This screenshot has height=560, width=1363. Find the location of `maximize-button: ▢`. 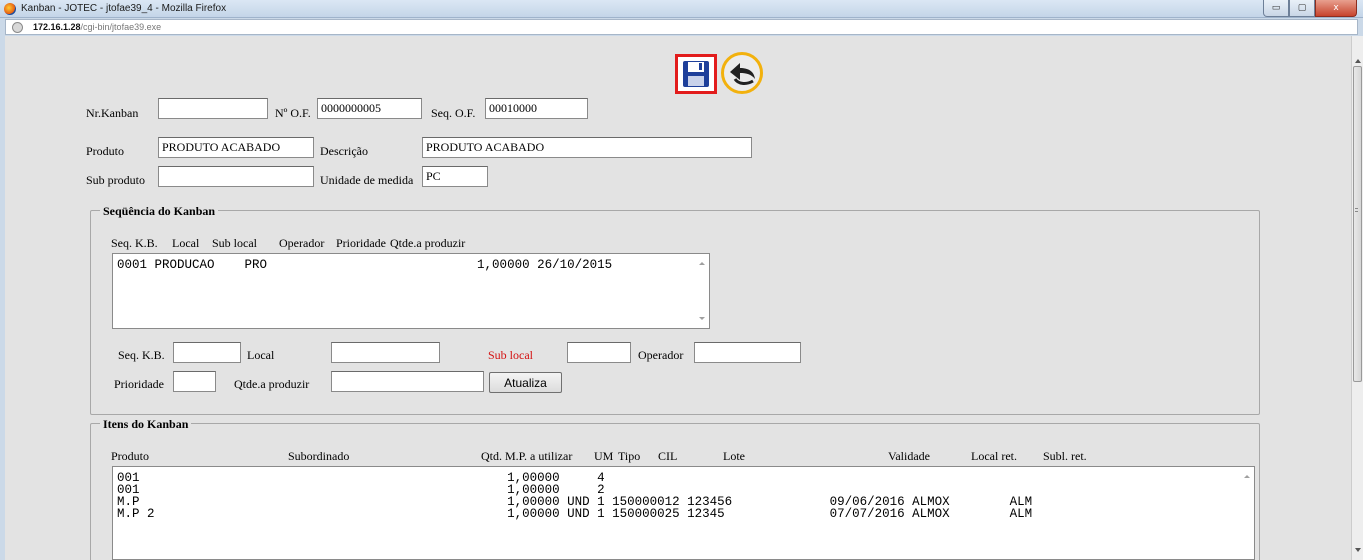

maximize-button: ▢ is located at coordinates (1302, 8).